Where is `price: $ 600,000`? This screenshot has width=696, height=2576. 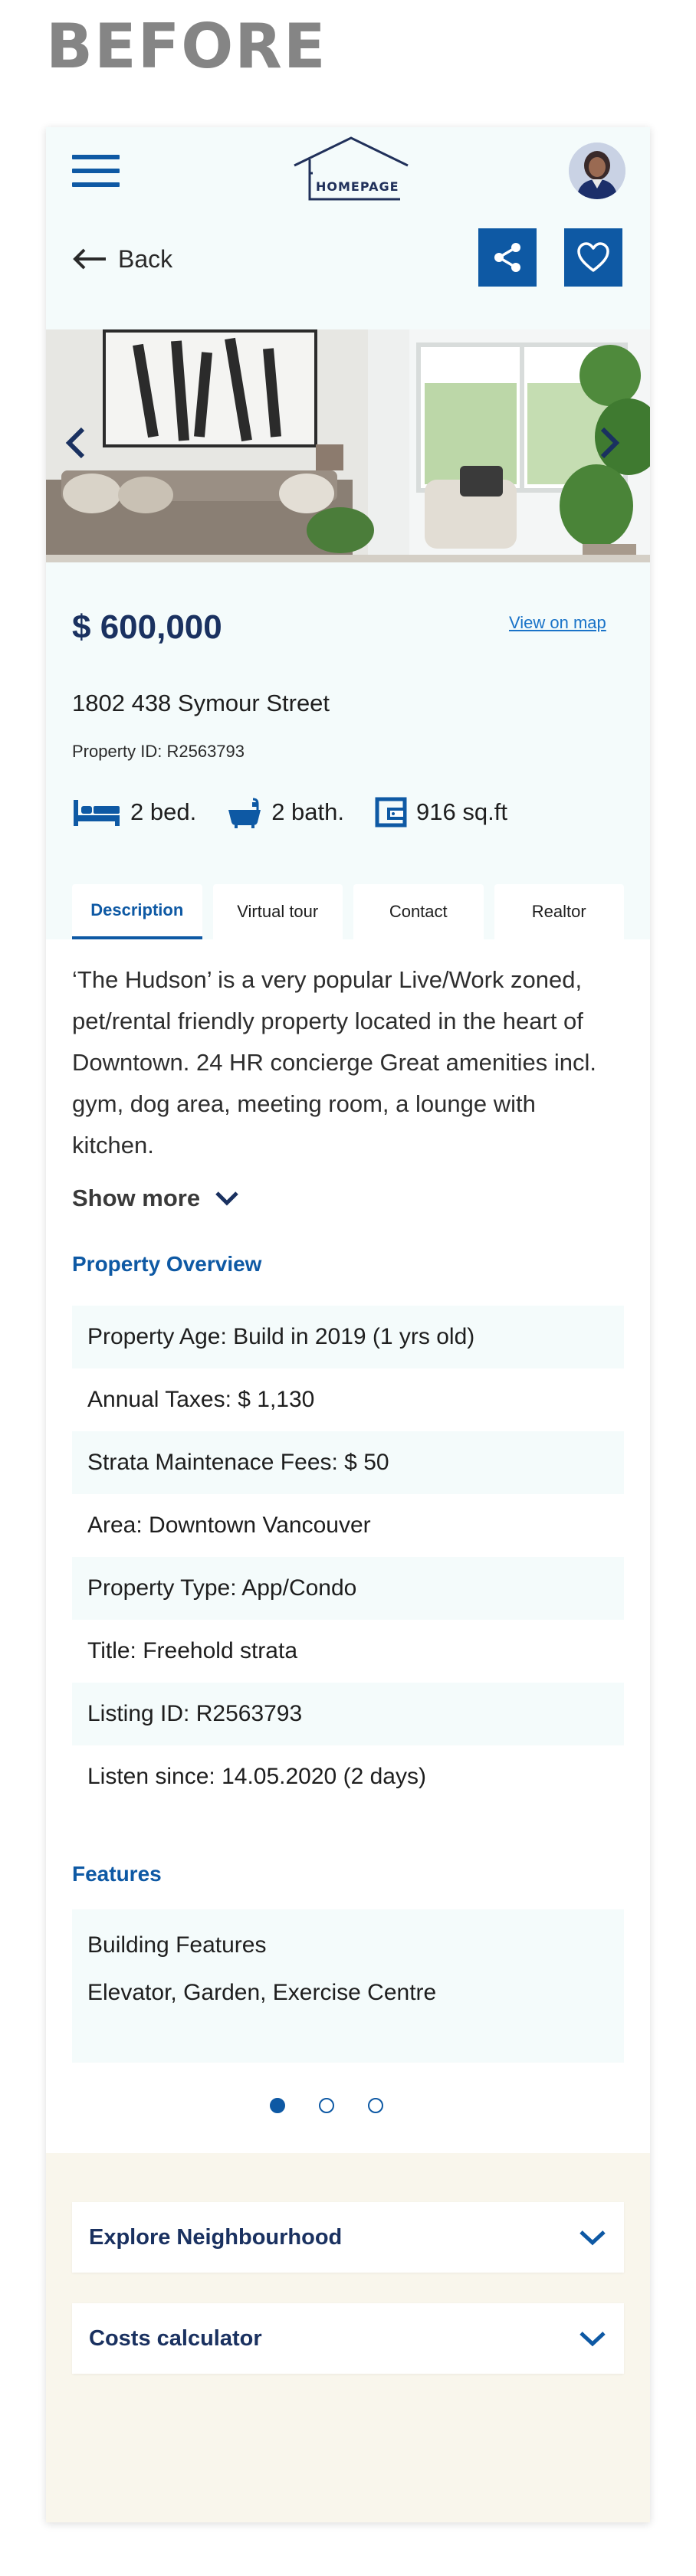 price: $ 600,000 is located at coordinates (147, 627).